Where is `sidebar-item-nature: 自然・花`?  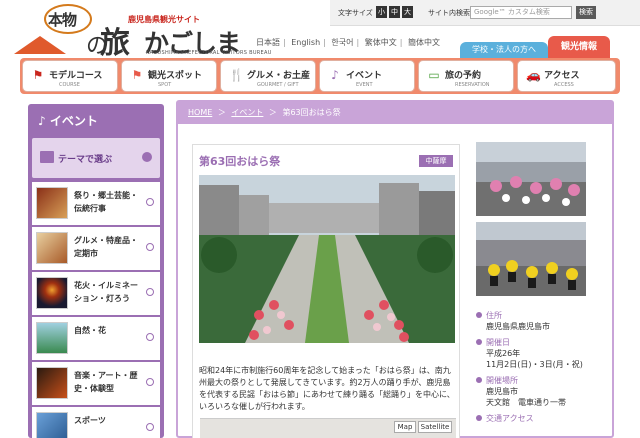
sidebar-item-nature: 自然・花 is located at coordinates (96, 338).